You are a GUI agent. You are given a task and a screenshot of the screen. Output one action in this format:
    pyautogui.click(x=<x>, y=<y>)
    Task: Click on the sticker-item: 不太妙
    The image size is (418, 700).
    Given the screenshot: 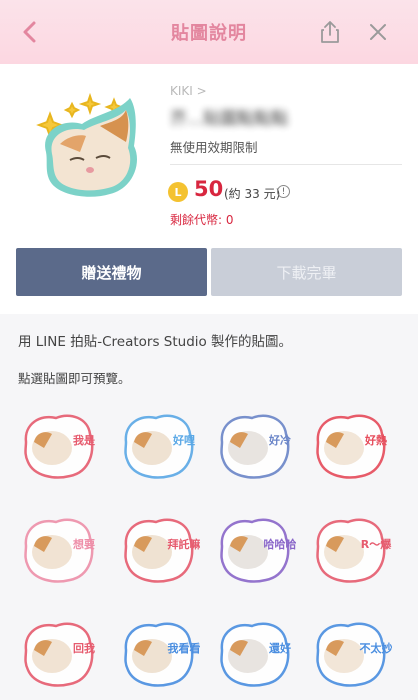 What is the action you would take?
    pyautogui.click(x=351, y=653)
    